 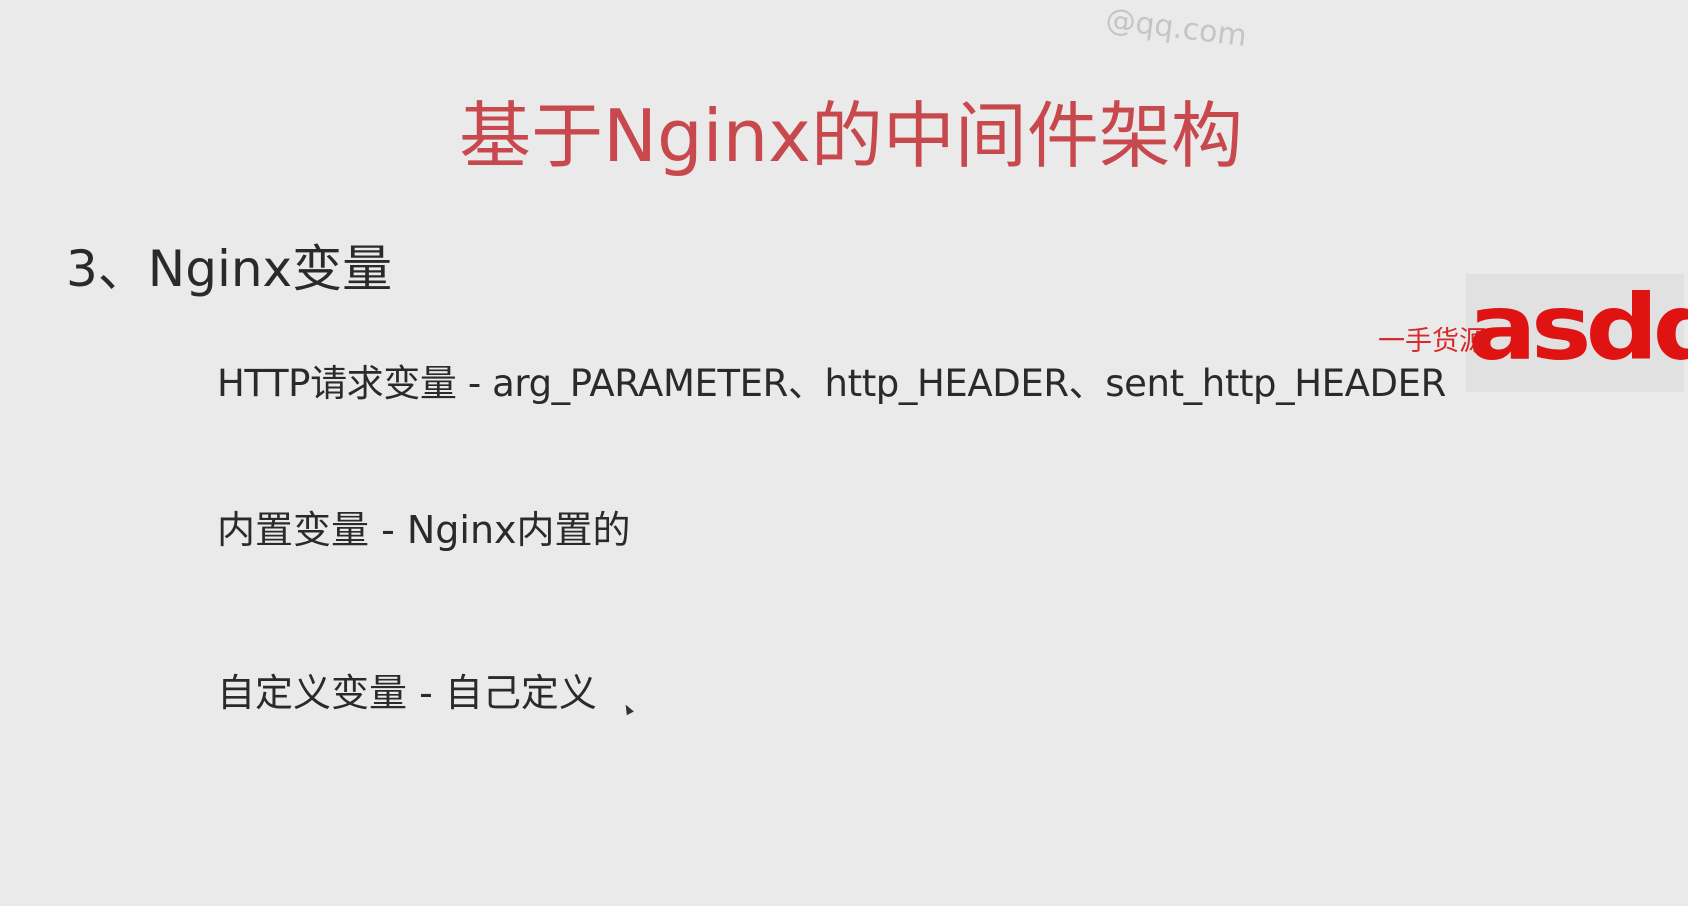 I want to click on watermark-email: @qq.com, so click(x=1176, y=28).